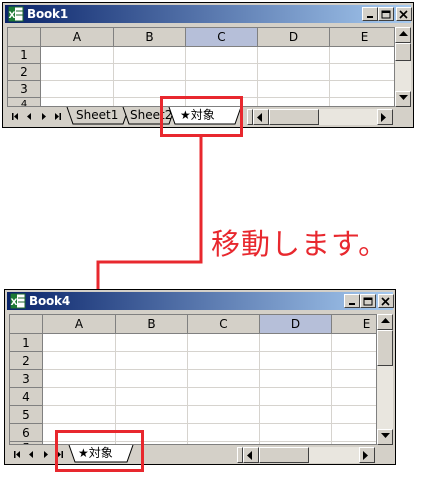 This screenshot has height=498, width=446. I want to click on close-icon, so click(385, 301).